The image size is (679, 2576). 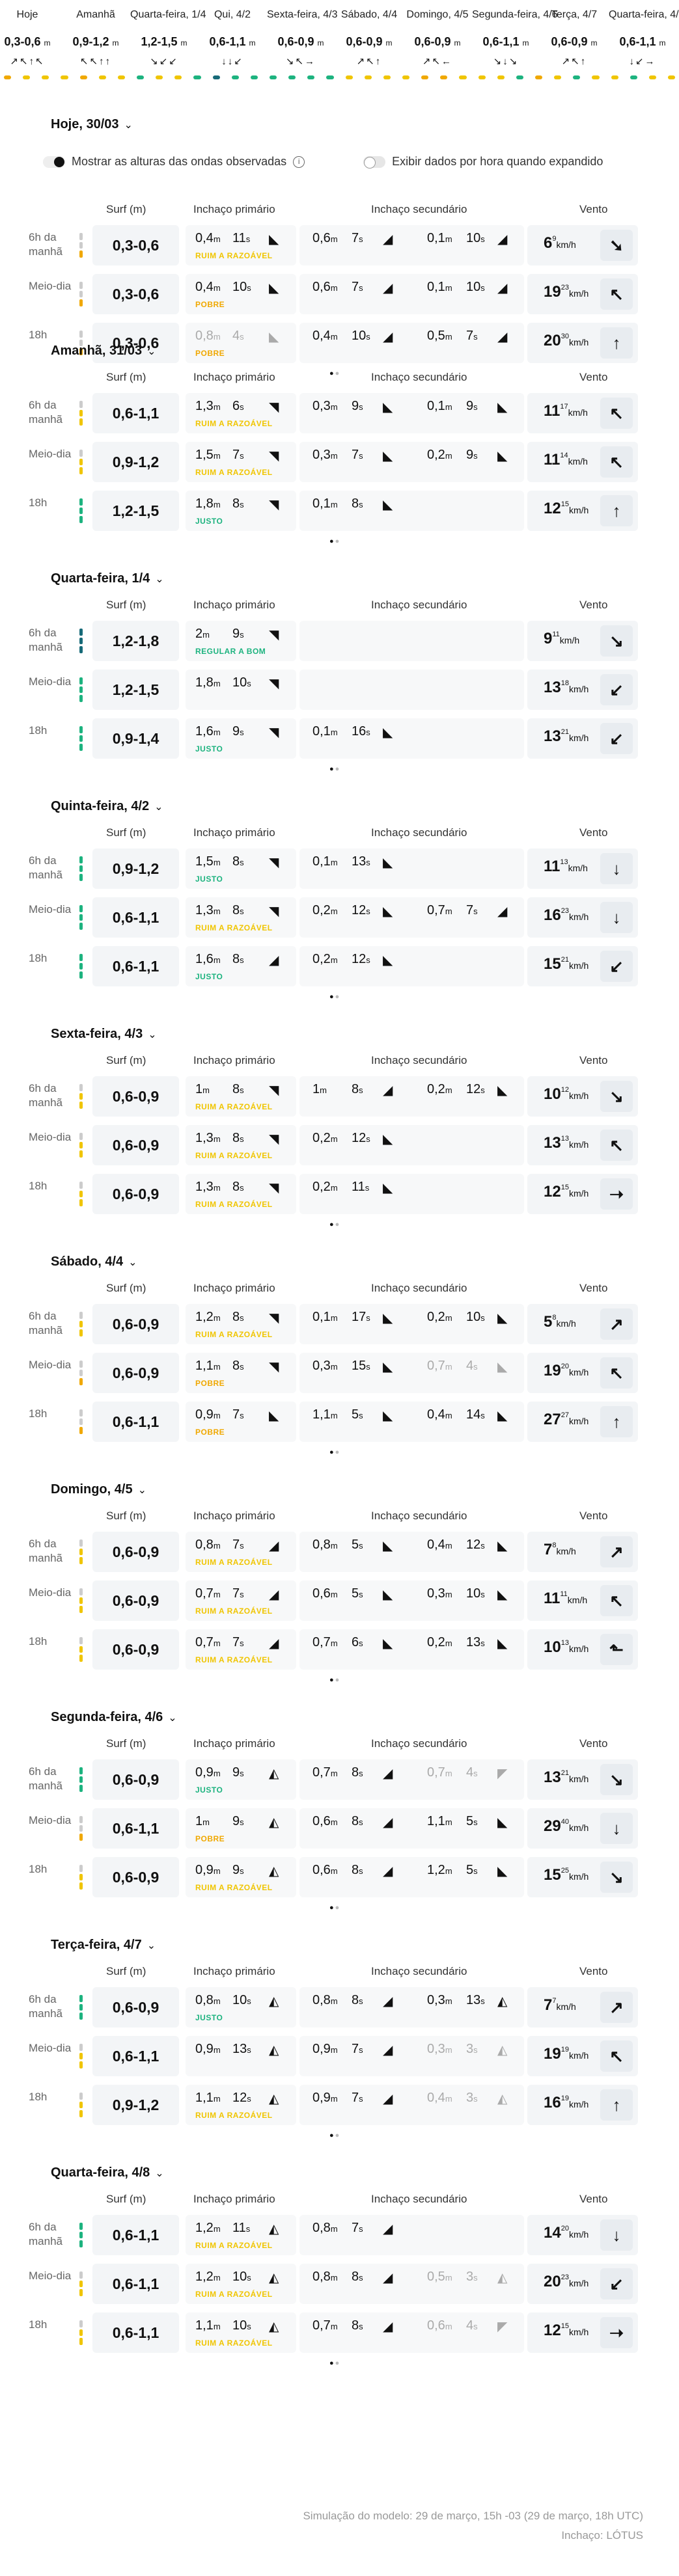 What do you see at coordinates (30, 33) in the screenshot?
I see `strip-day: Hoje 0,3-0,6 m ↗↖↑↖` at bounding box center [30, 33].